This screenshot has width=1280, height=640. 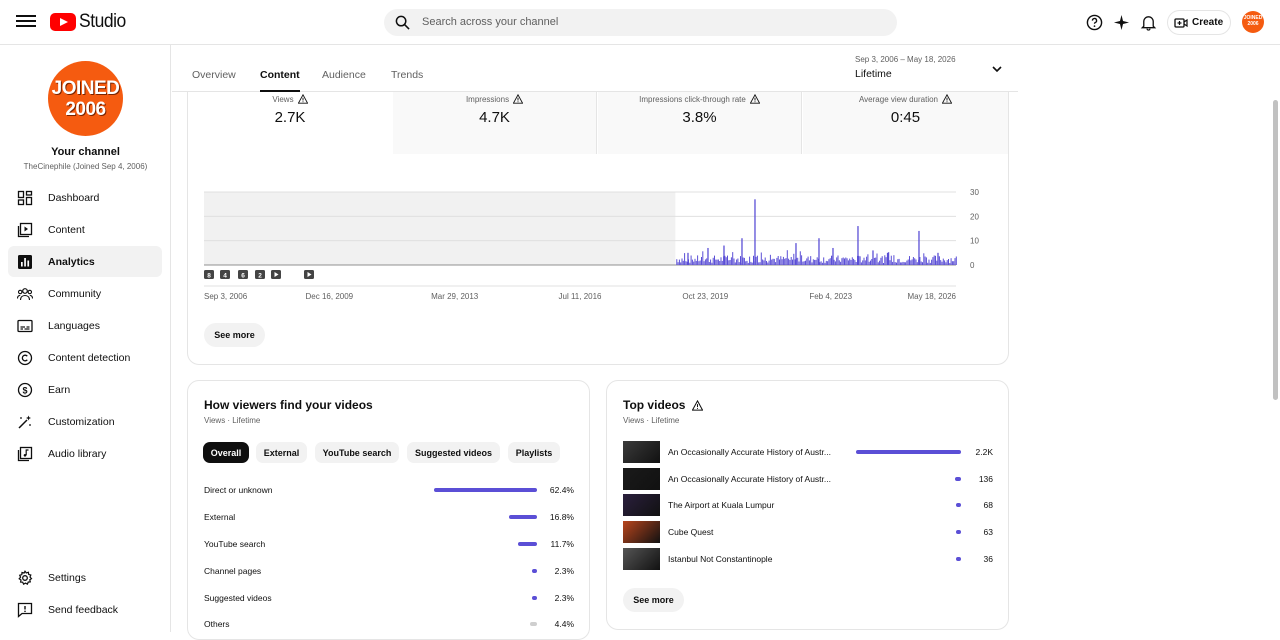 What do you see at coordinates (85, 421) in the screenshot?
I see `sidebar-item-customization: Customization` at bounding box center [85, 421].